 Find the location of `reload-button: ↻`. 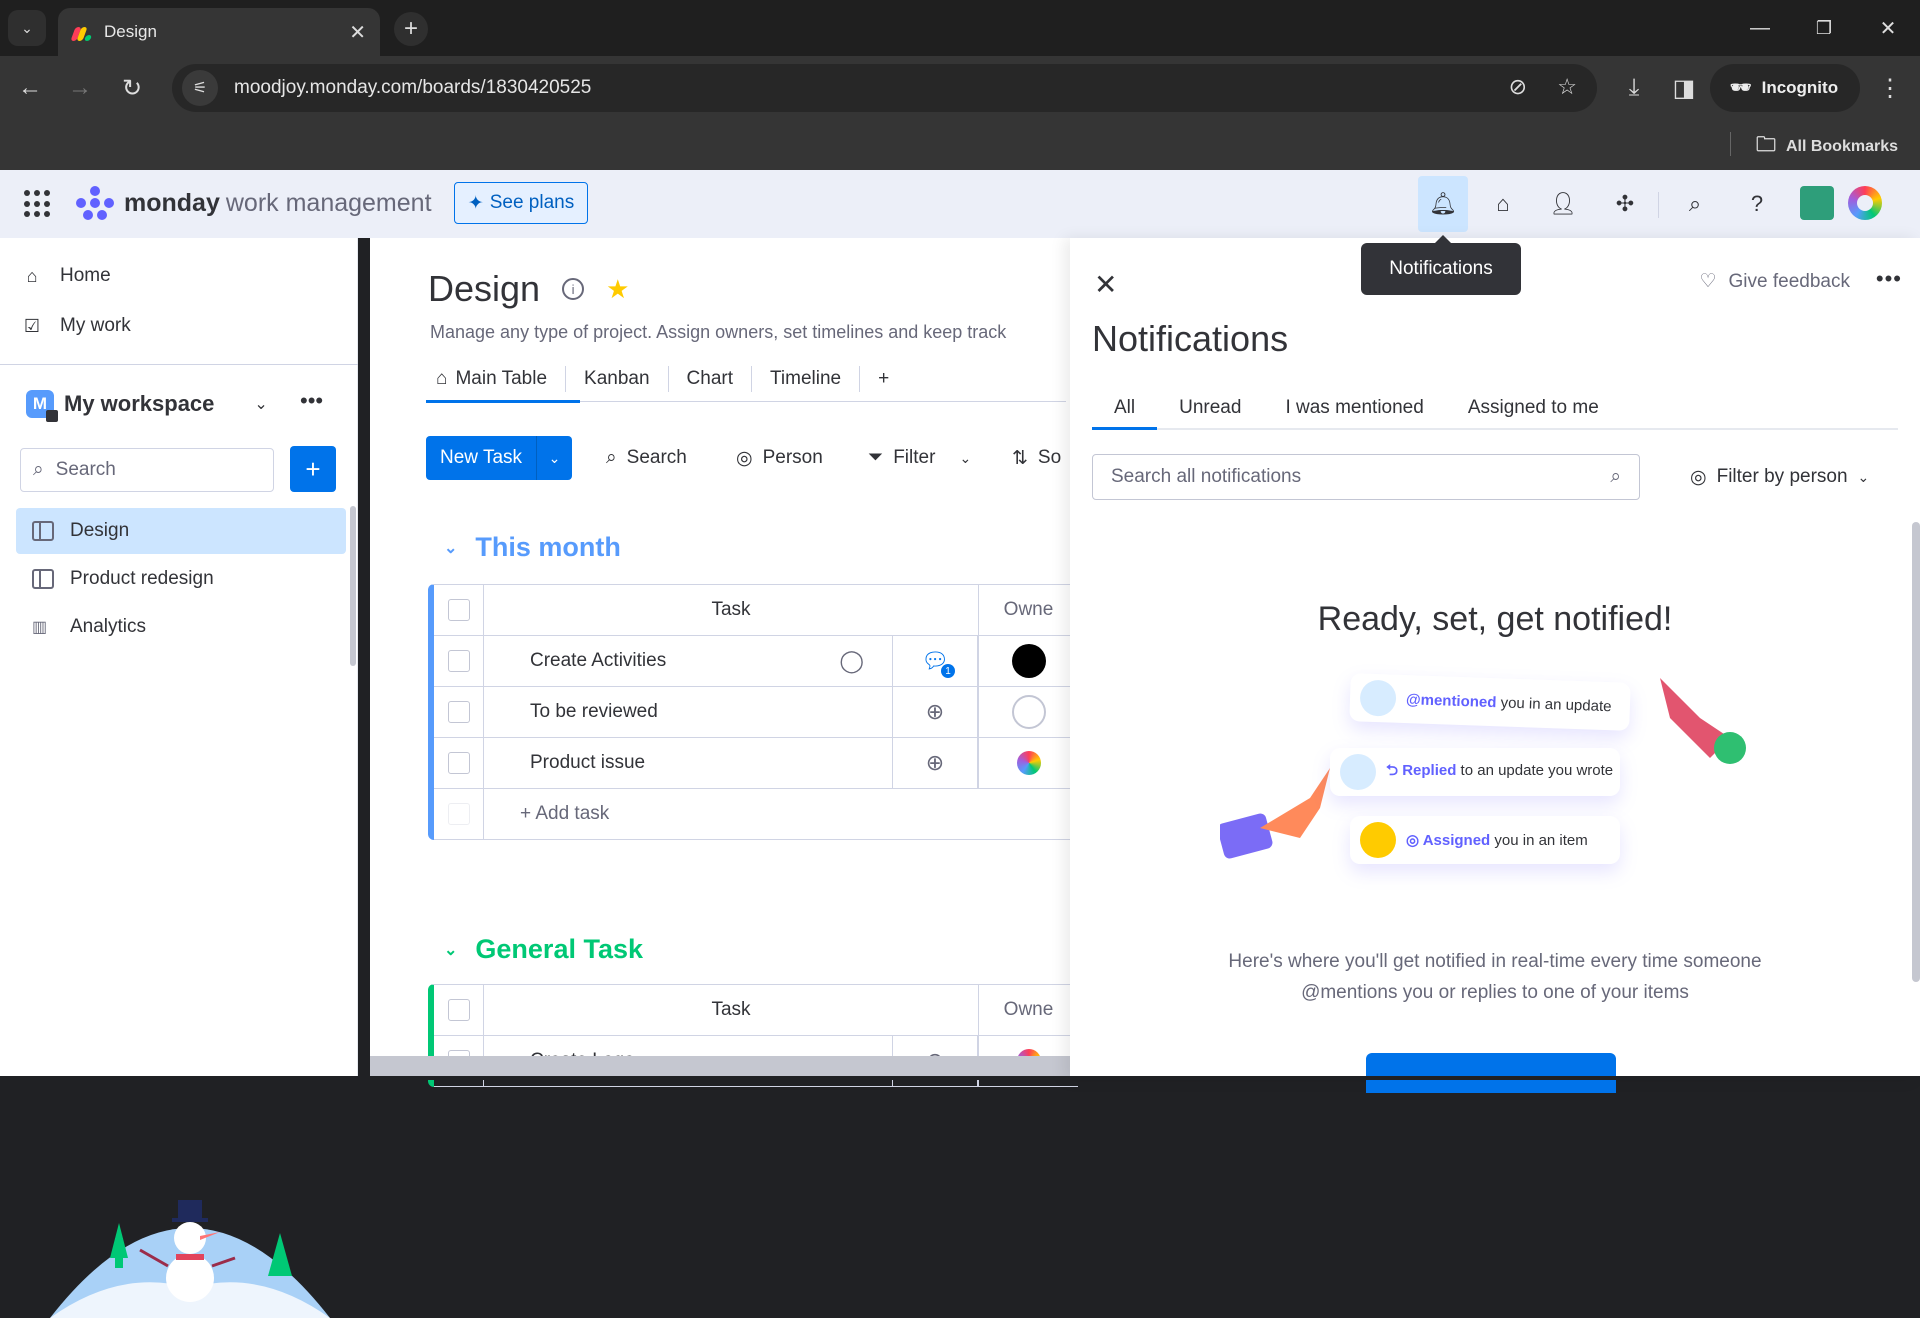

reload-button: ↻ is located at coordinates (132, 88).